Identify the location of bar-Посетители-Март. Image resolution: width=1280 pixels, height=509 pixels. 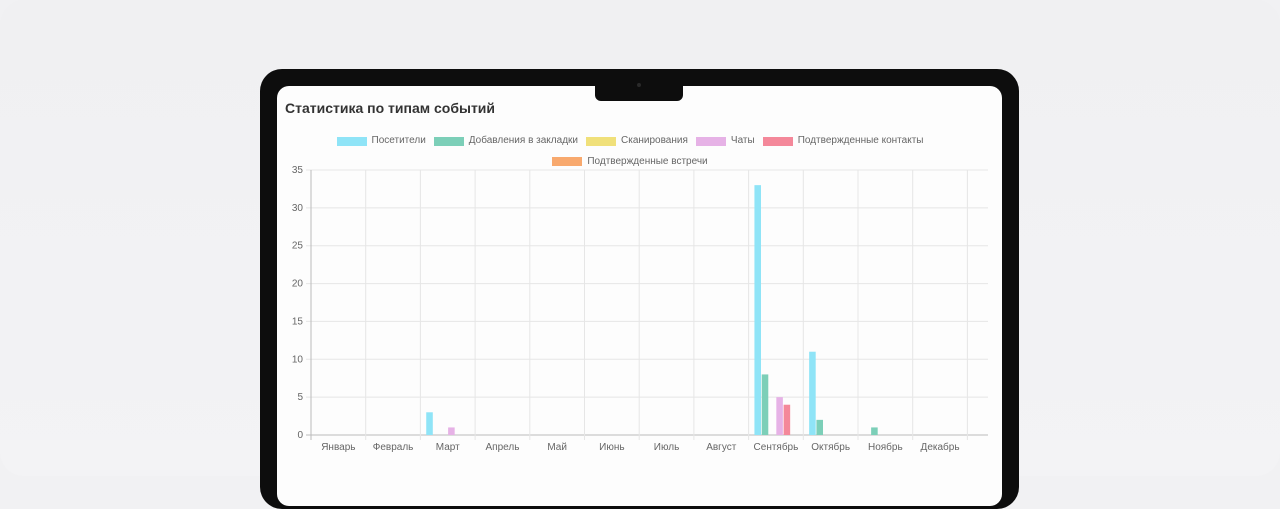
(429, 423).